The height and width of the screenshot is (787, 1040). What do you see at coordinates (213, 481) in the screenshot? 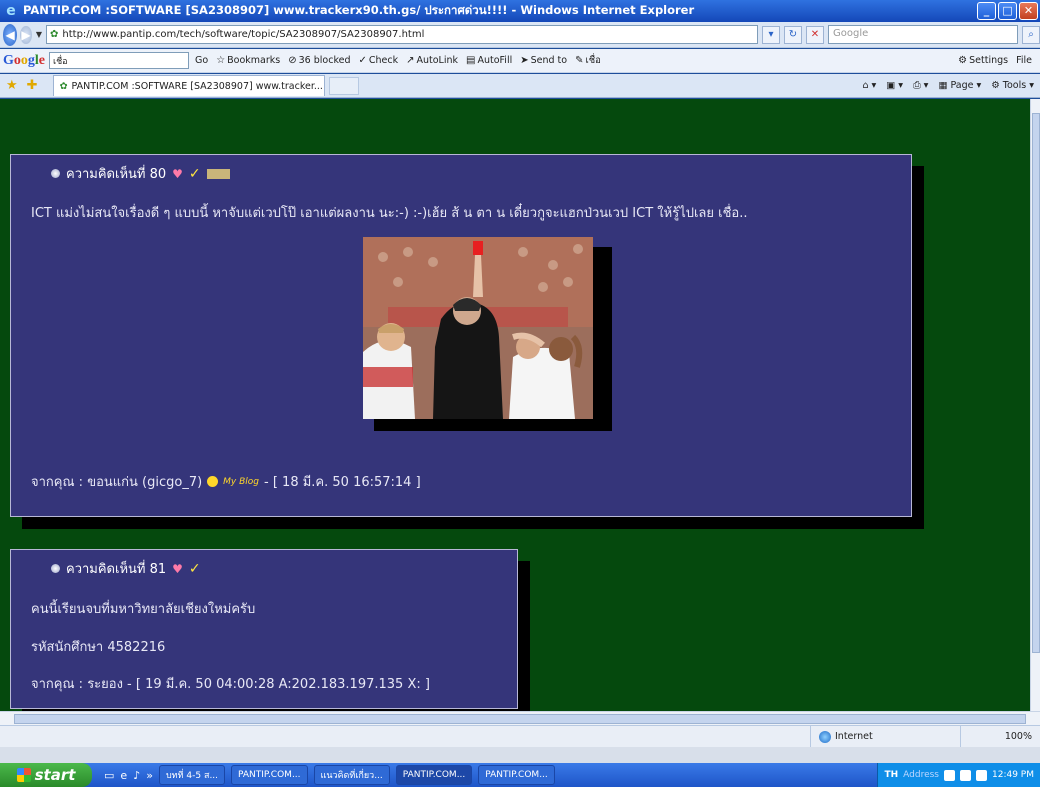
I see `smile-icon` at bounding box center [213, 481].